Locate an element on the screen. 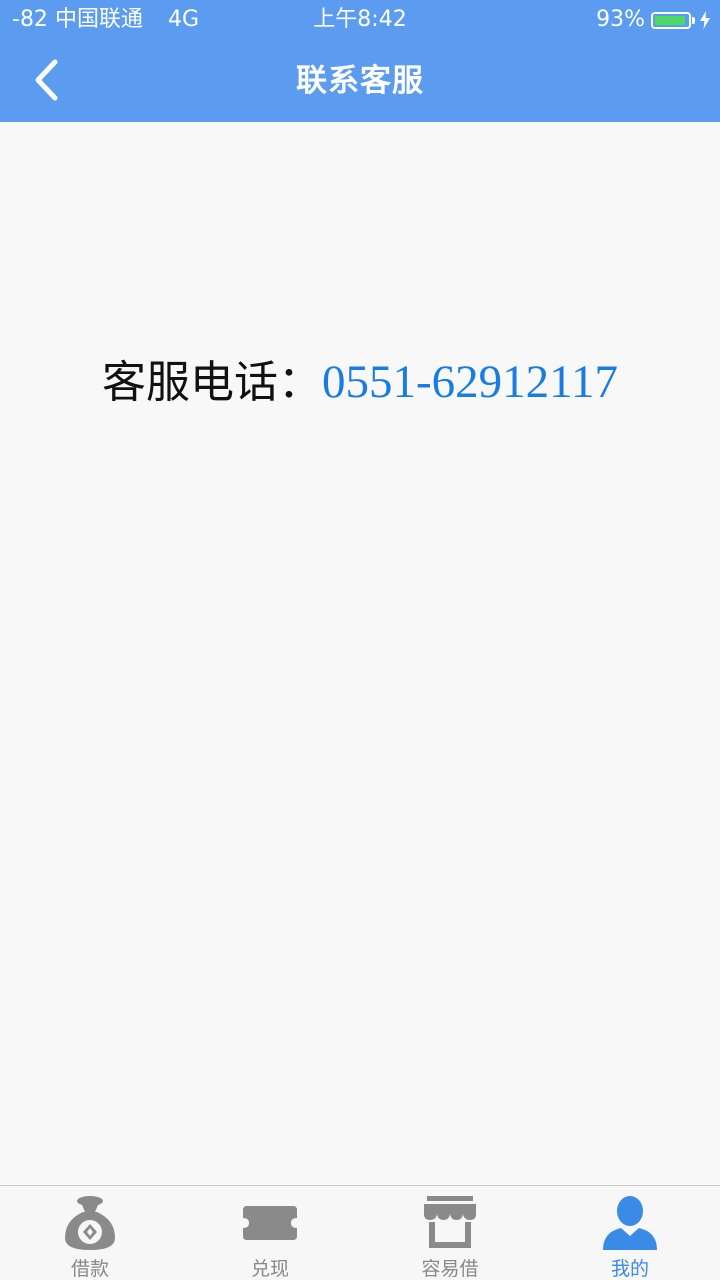 The width and height of the screenshot is (720, 1280). tab-bar: 借款 兑现 容易借 我的 is located at coordinates (360, 1232).